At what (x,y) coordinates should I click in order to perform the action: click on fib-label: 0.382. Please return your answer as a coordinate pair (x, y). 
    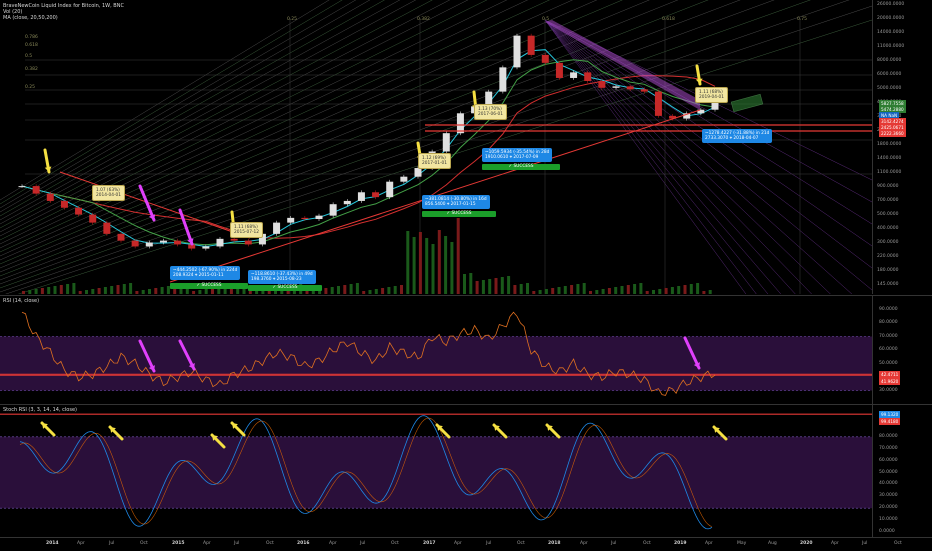
    Looking at the image, I should click on (423, 19).